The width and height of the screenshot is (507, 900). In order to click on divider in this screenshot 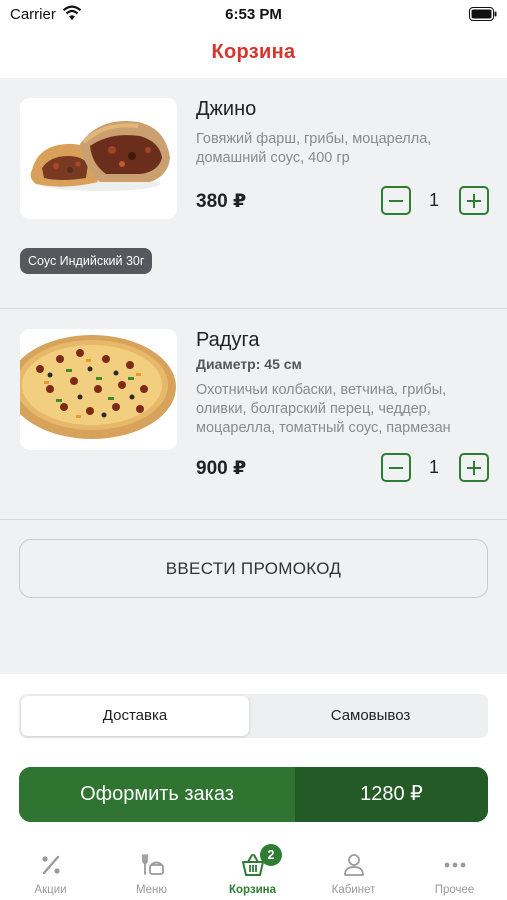, I will do `click(253, 519)`.